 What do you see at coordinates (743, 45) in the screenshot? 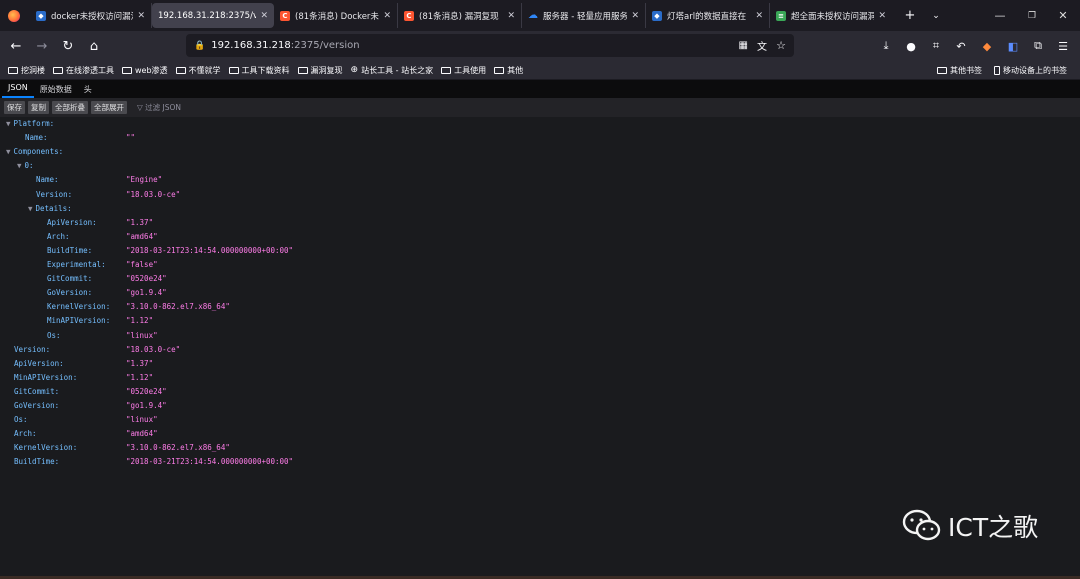
I see `qr-code-icon: ▦` at bounding box center [743, 45].